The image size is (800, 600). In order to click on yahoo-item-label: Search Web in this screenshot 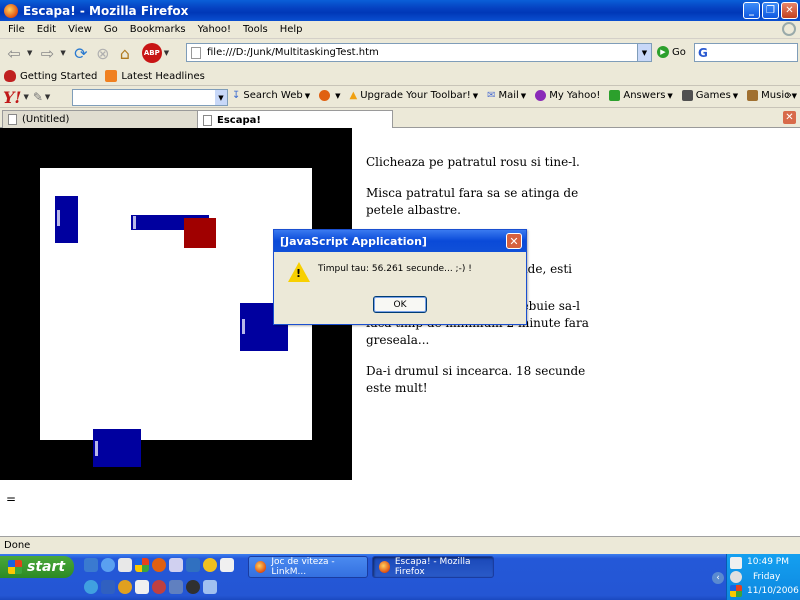, I will do `click(273, 95)`.